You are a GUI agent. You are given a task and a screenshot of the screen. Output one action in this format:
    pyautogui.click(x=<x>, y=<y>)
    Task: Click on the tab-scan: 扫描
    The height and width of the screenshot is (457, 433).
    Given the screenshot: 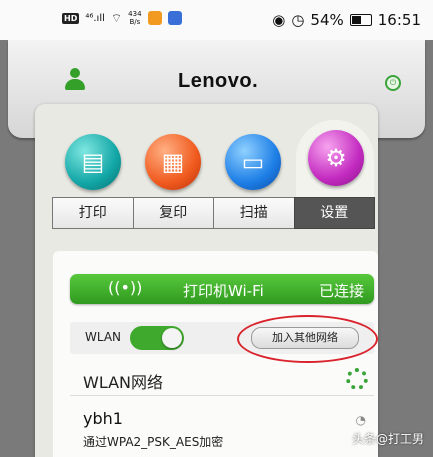 What is the action you would take?
    pyautogui.click(x=254, y=213)
    